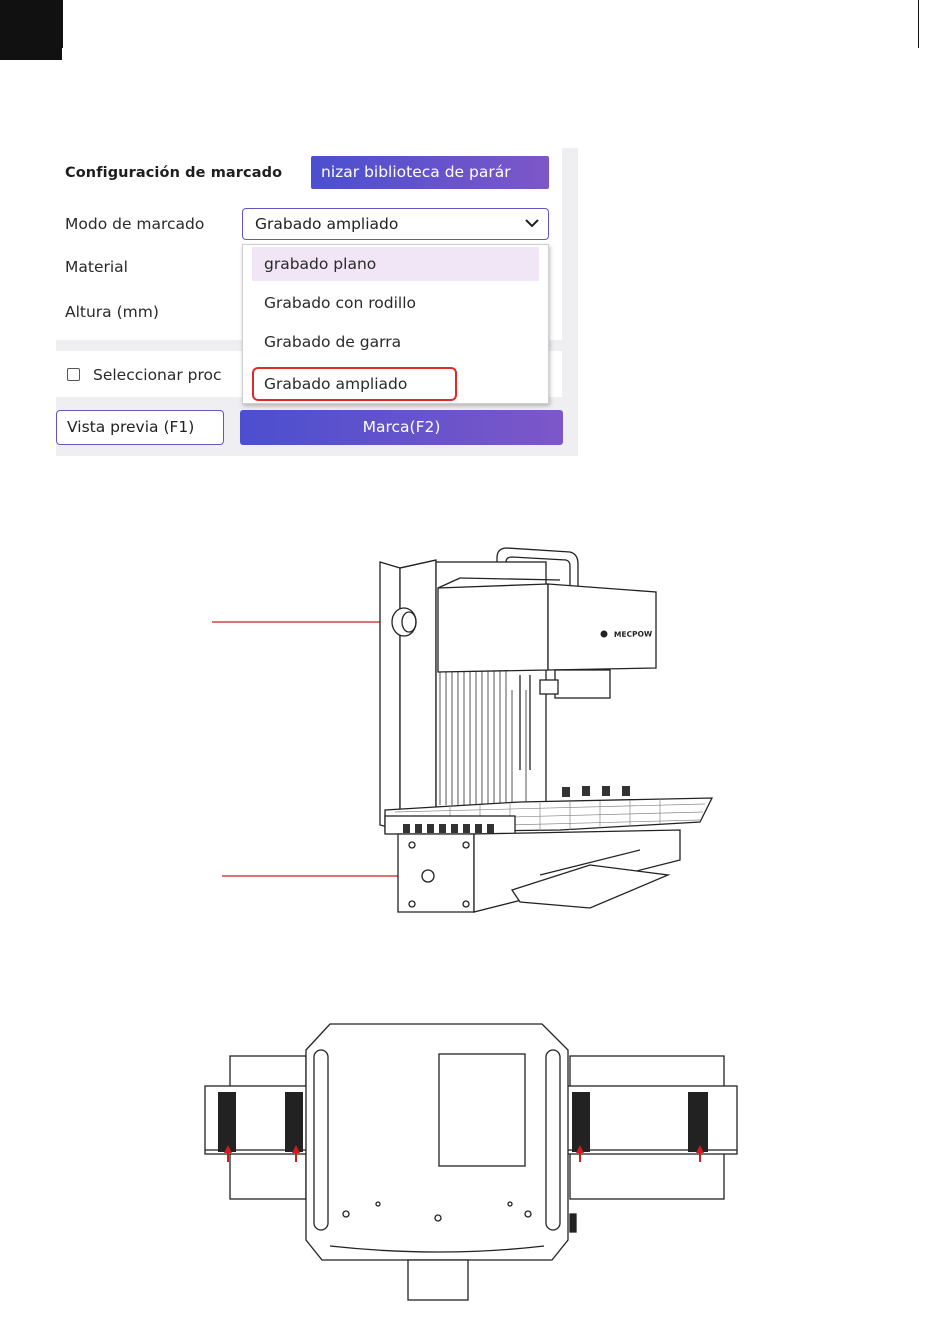  I want to click on option-roller-engraving: Grabado con rodillo, so click(395, 303).